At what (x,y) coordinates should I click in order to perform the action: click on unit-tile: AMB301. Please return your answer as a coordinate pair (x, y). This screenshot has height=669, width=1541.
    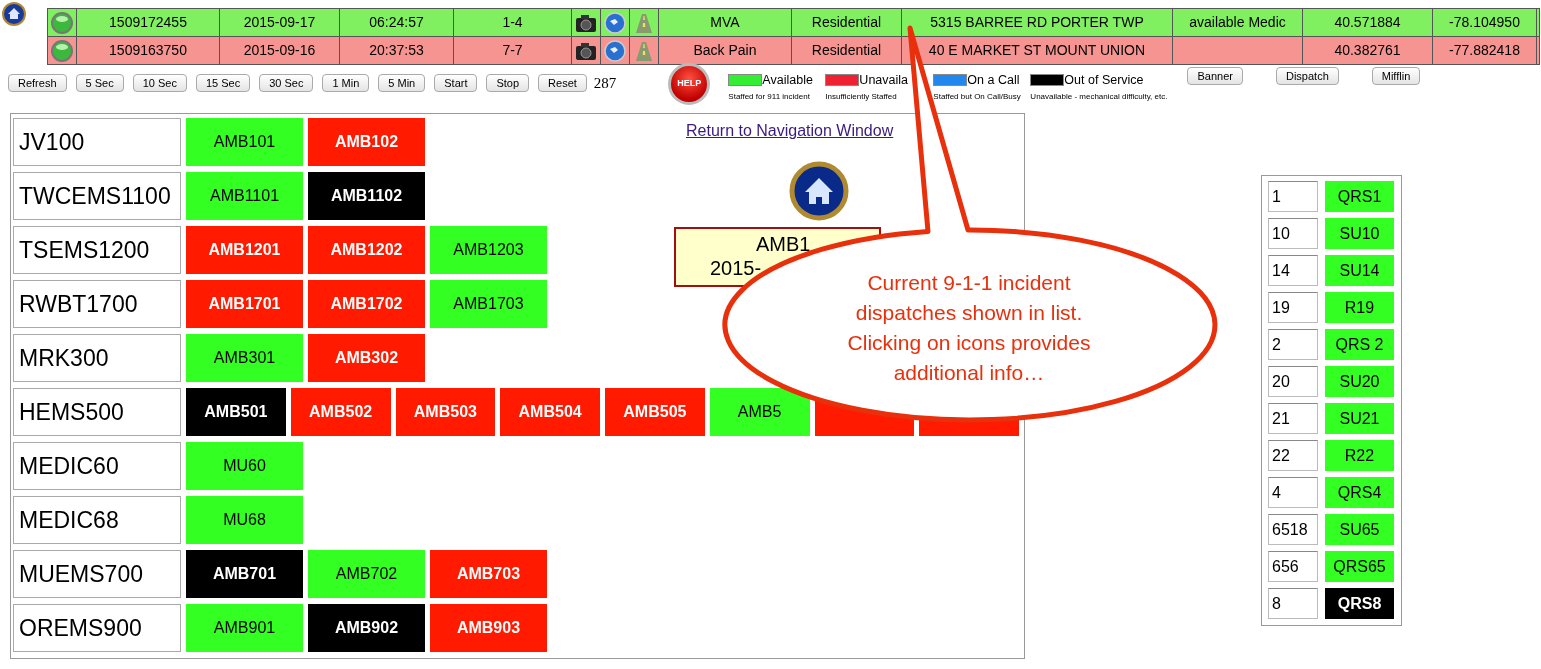
    Looking at the image, I should click on (244, 358).